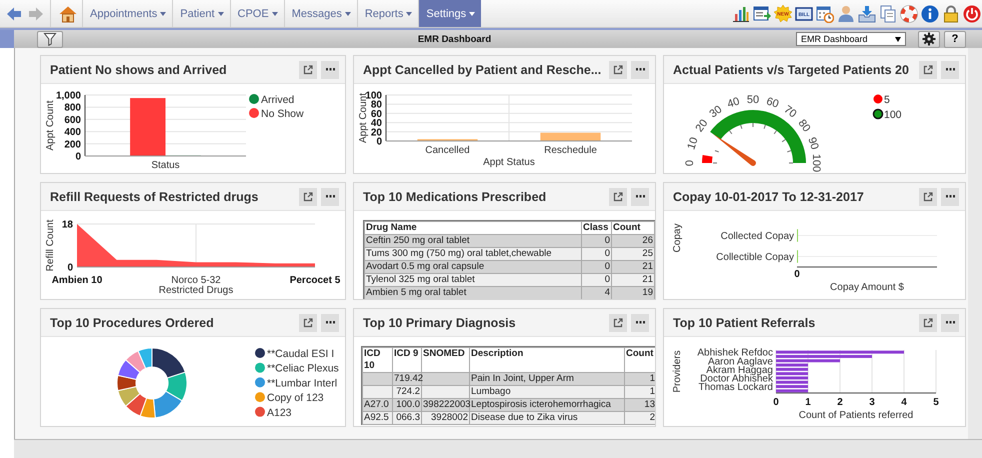 The width and height of the screenshot is (982, 458). I want to click on gauge-scale-label: 50, so click(753, 100).